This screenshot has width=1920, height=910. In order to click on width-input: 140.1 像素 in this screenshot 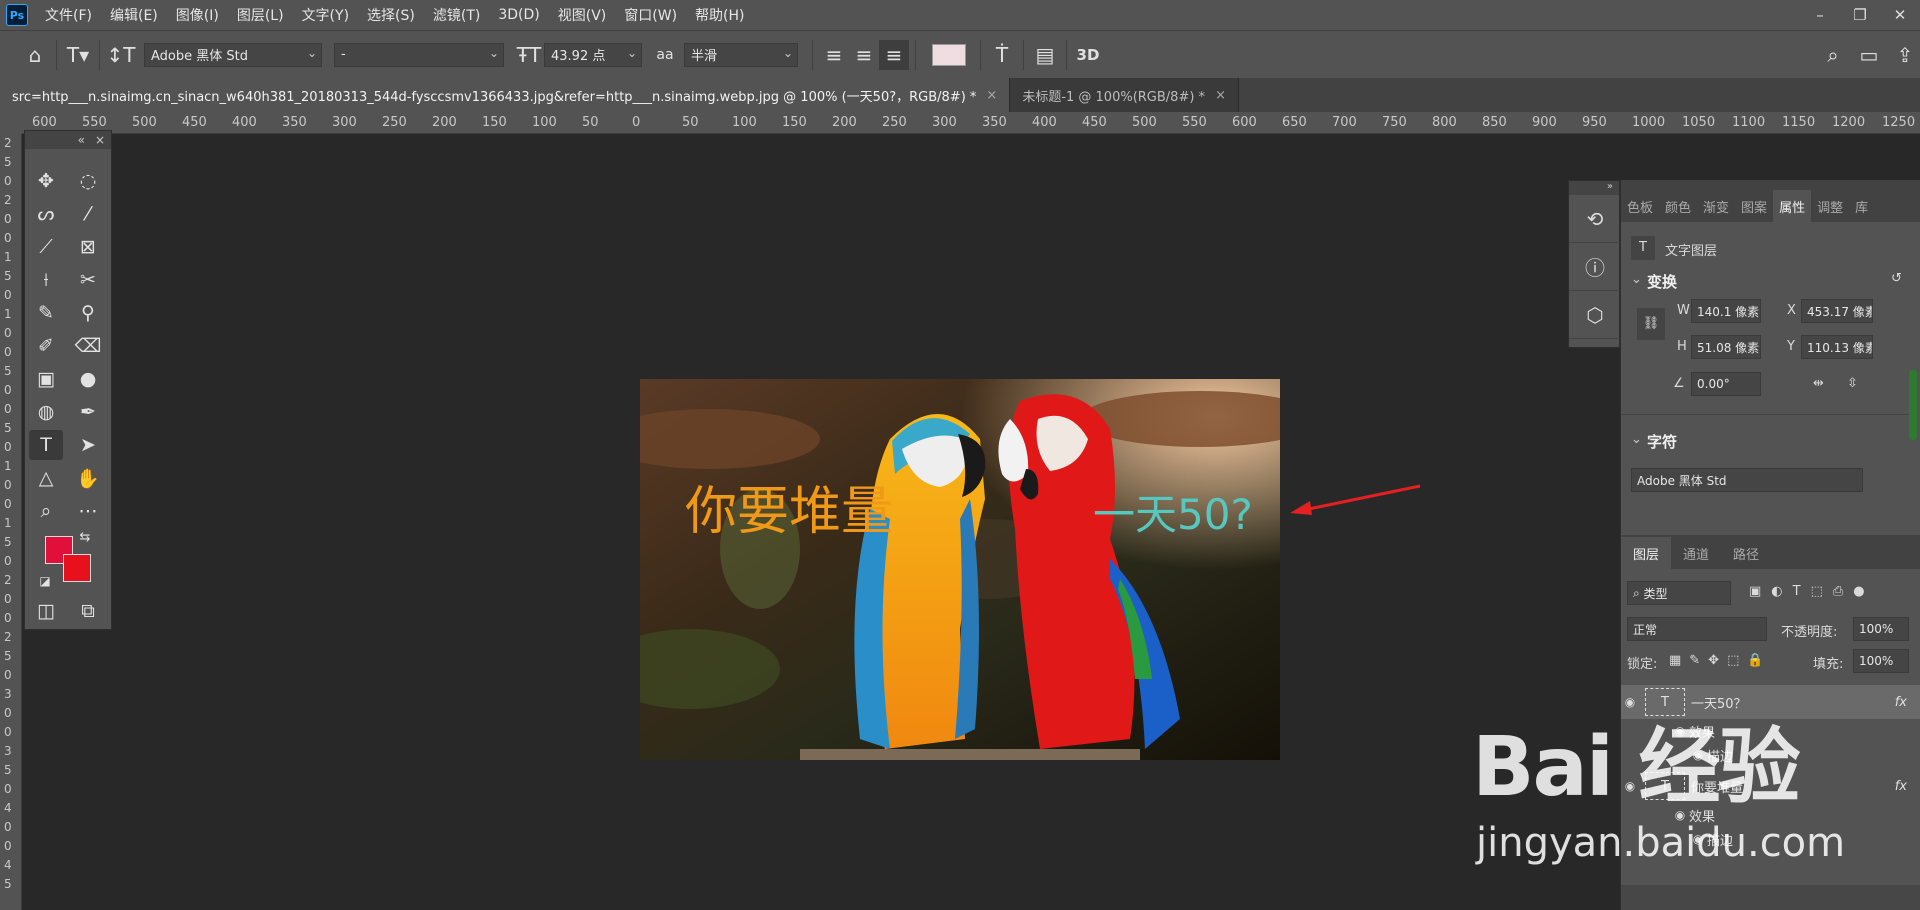, I will do `click(1726, 311)`.